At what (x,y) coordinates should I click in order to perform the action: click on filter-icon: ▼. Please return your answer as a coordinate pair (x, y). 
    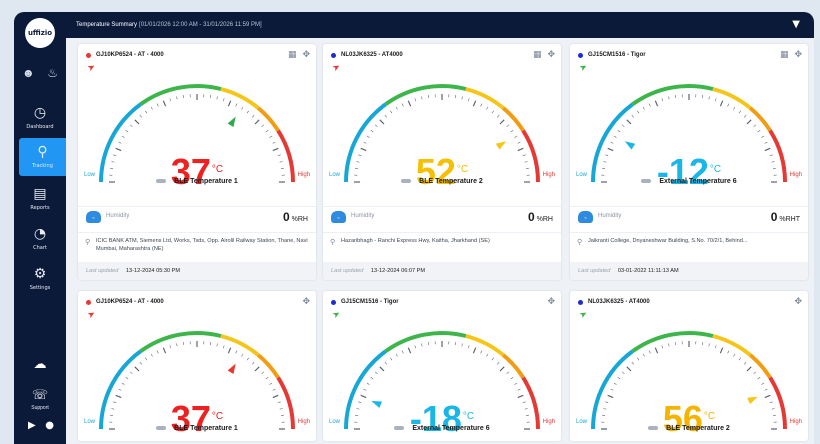
    Looking at the image, I should click on (796, 24).